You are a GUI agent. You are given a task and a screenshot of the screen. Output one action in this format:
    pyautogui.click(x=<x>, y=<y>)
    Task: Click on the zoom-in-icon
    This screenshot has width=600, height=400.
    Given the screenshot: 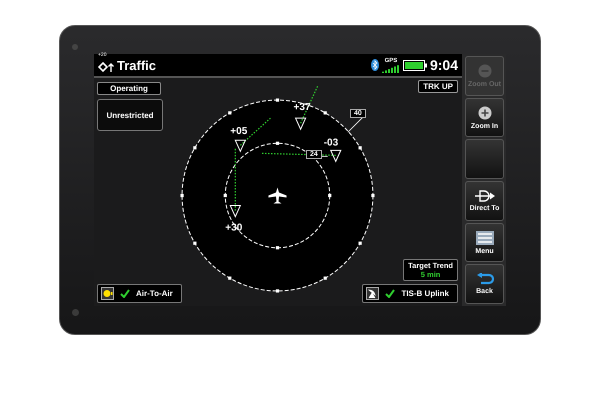 What is the action you would take?
    pyautogui.click(x=485, y=113)
    